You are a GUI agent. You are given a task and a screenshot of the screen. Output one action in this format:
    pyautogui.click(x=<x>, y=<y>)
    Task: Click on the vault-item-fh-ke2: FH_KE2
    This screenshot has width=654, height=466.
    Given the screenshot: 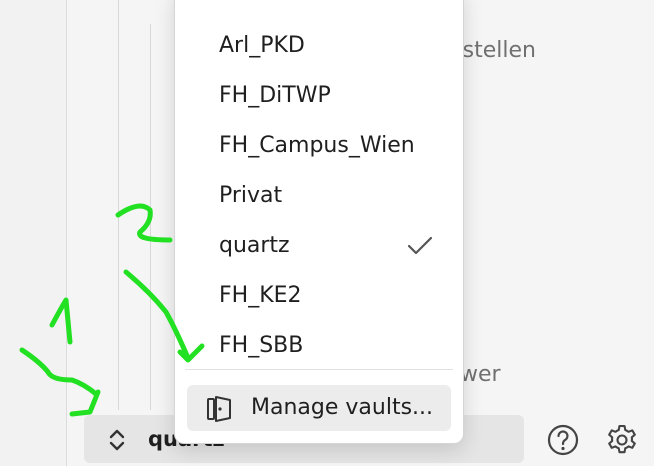 What is the action you would take?
    pyautogui.click(x=319, y=297)
    